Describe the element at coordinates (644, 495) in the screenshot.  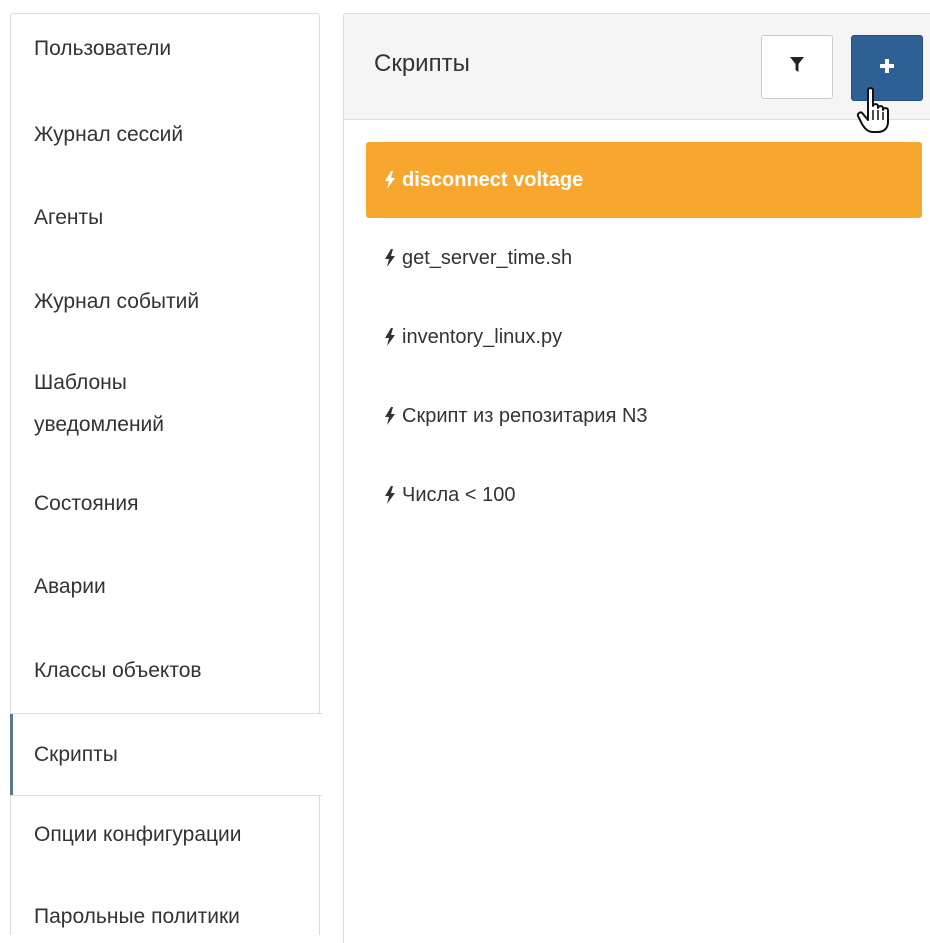
I see `list-item: Числа < 100` at that location.